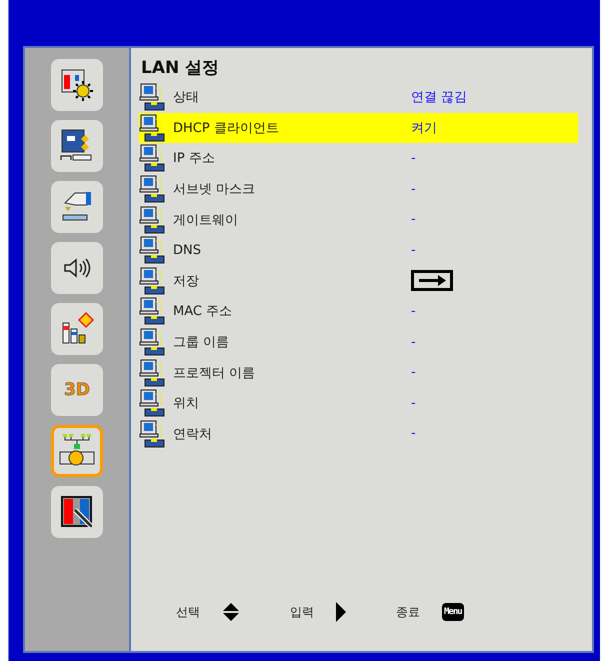  What do you see at coordinates (188, 612) in the screenshot?
I see `hint-label: 선택` at bounding box center [188, 612].